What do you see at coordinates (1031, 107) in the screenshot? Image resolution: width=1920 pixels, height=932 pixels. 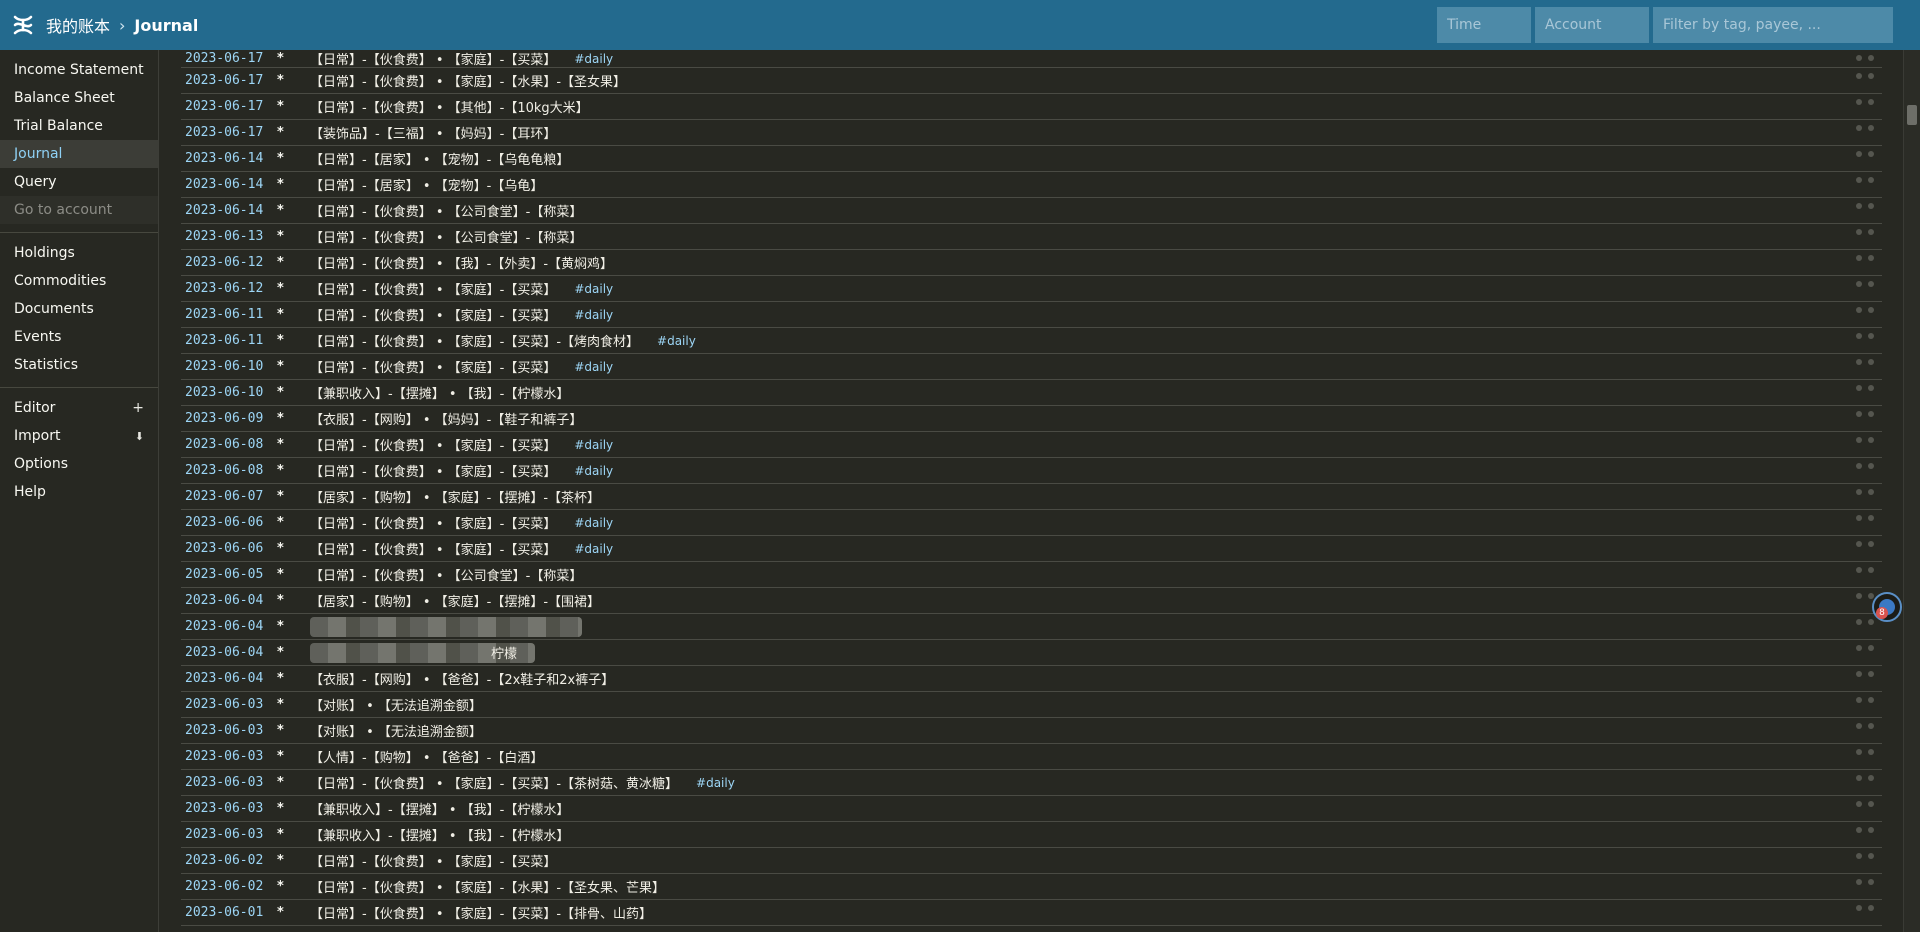 I see `journal-entry-row: 2023-06-17 * 【日常】-【伙食费】 • 【其他】-【10kg大米】` at bounding box center [1031, 107].